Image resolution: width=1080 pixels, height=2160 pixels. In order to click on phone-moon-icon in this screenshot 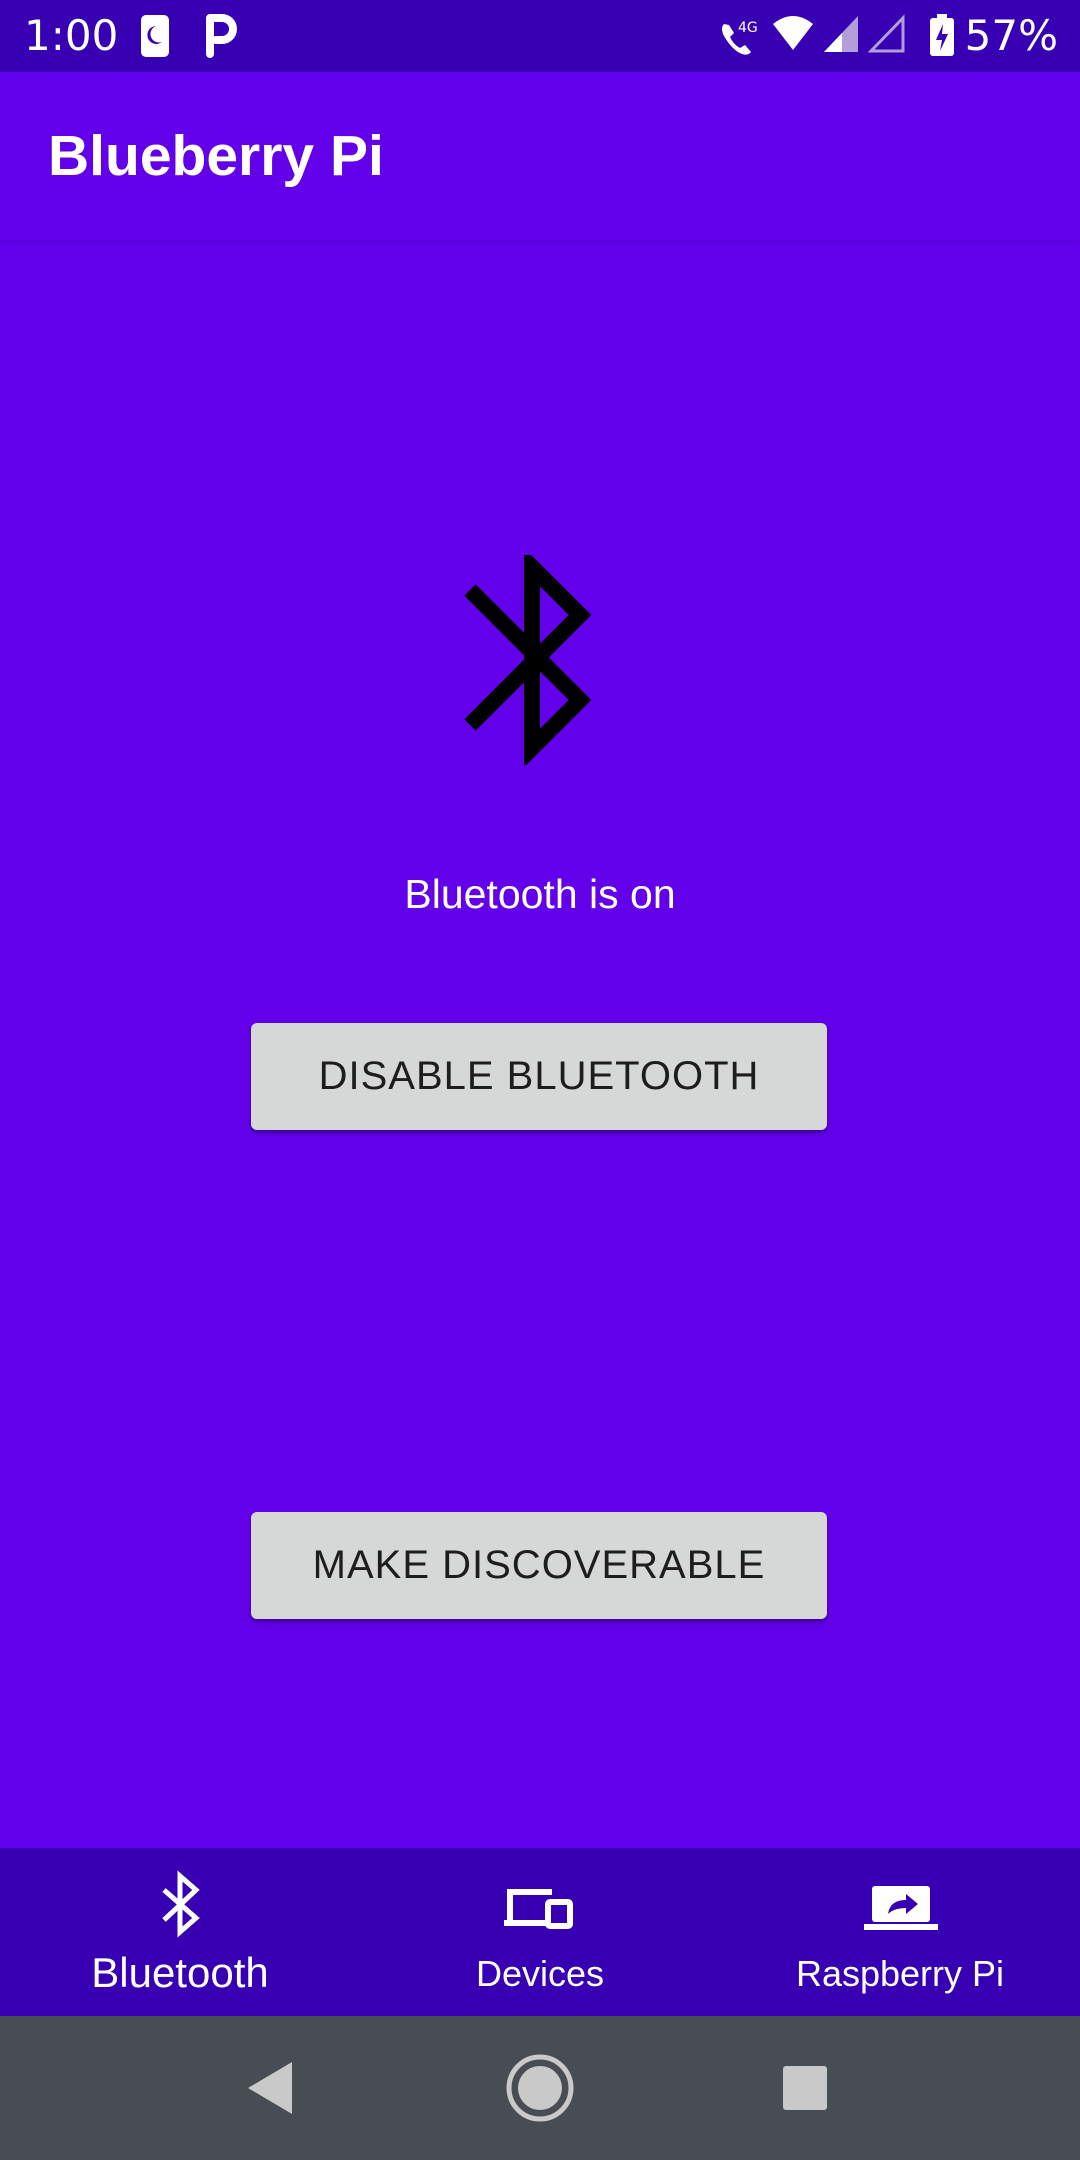, I will do `click(155, 38)`.